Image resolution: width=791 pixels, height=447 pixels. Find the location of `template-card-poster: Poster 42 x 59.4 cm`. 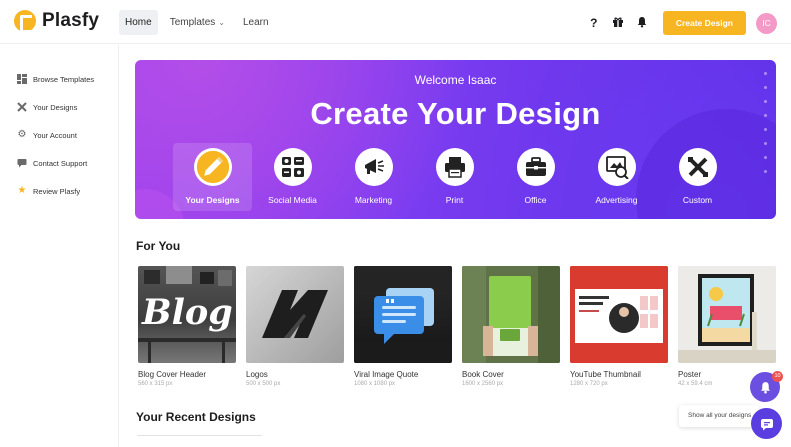

template-card-poster: Poster 42 x 59.4 cm is located at coordinates (727, 326).